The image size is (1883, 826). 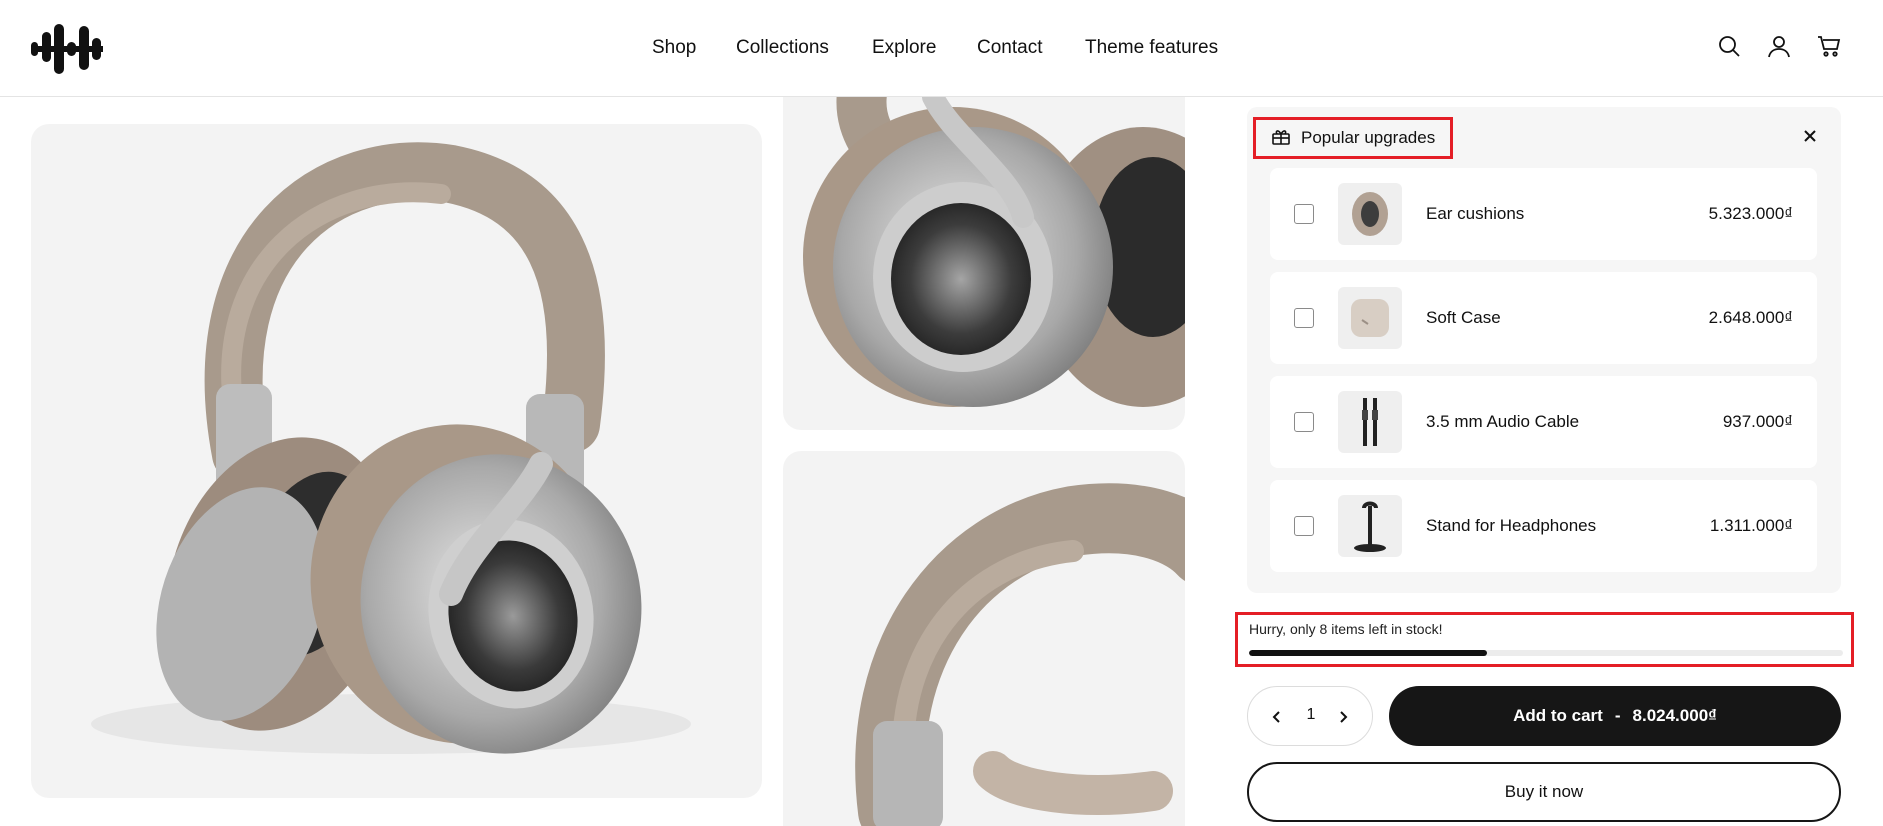 I want to click on close-icon, so click(x=1810, y=136).